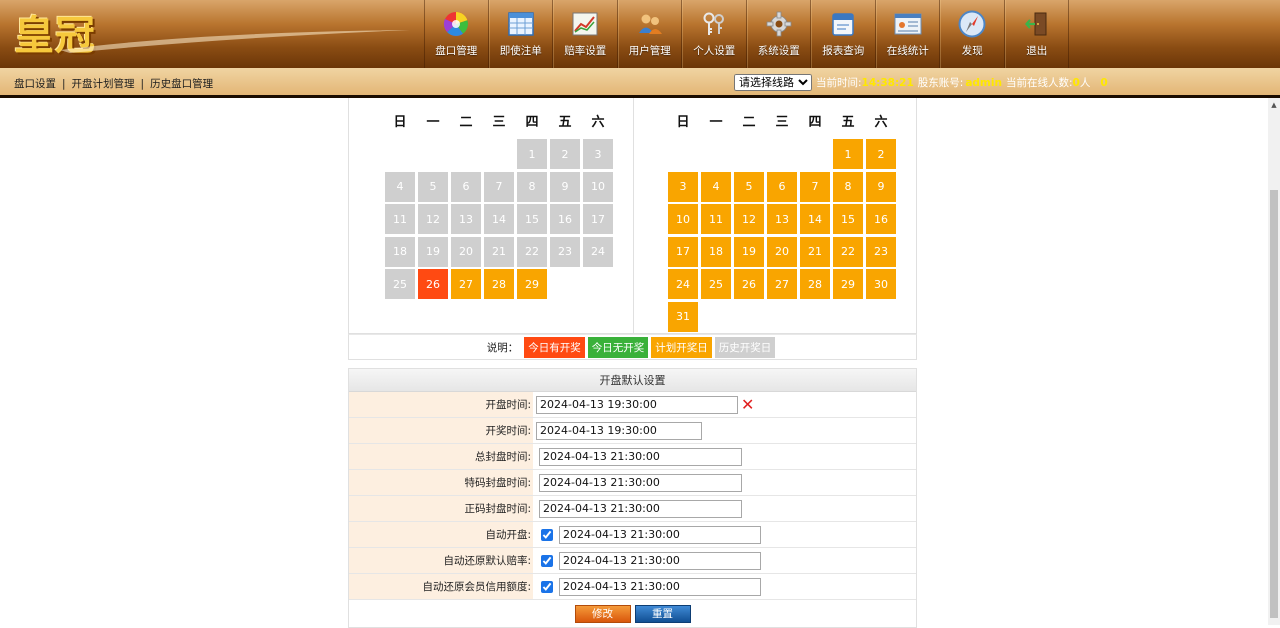 The width and height of the screenshot is (1280, 628). Describe the element at coordinates (181, 84) in the screenshot. I see `link-history-pankou-management: 历史盘口管理` at that location.